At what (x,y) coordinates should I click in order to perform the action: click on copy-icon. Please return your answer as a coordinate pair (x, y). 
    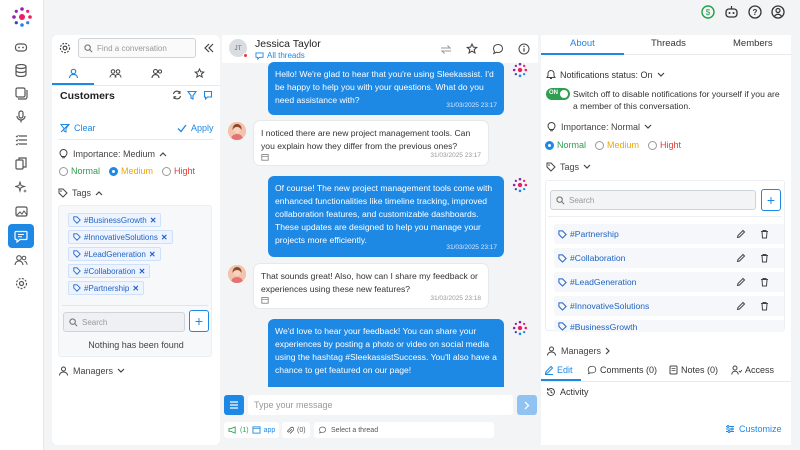
    Looking at the image, I should click on (21, 163).